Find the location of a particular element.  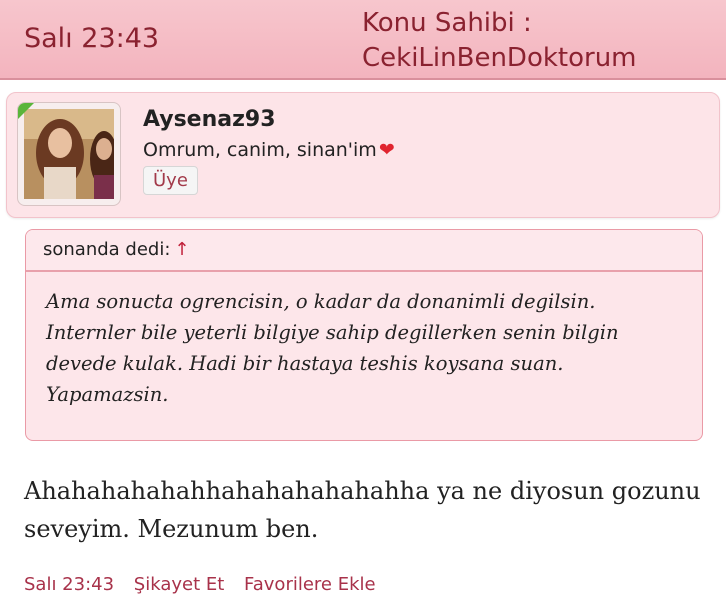

post-footer: Salı 23:43 Şikayet Et Favorilere Ekle is located at coordinates (207, 584).